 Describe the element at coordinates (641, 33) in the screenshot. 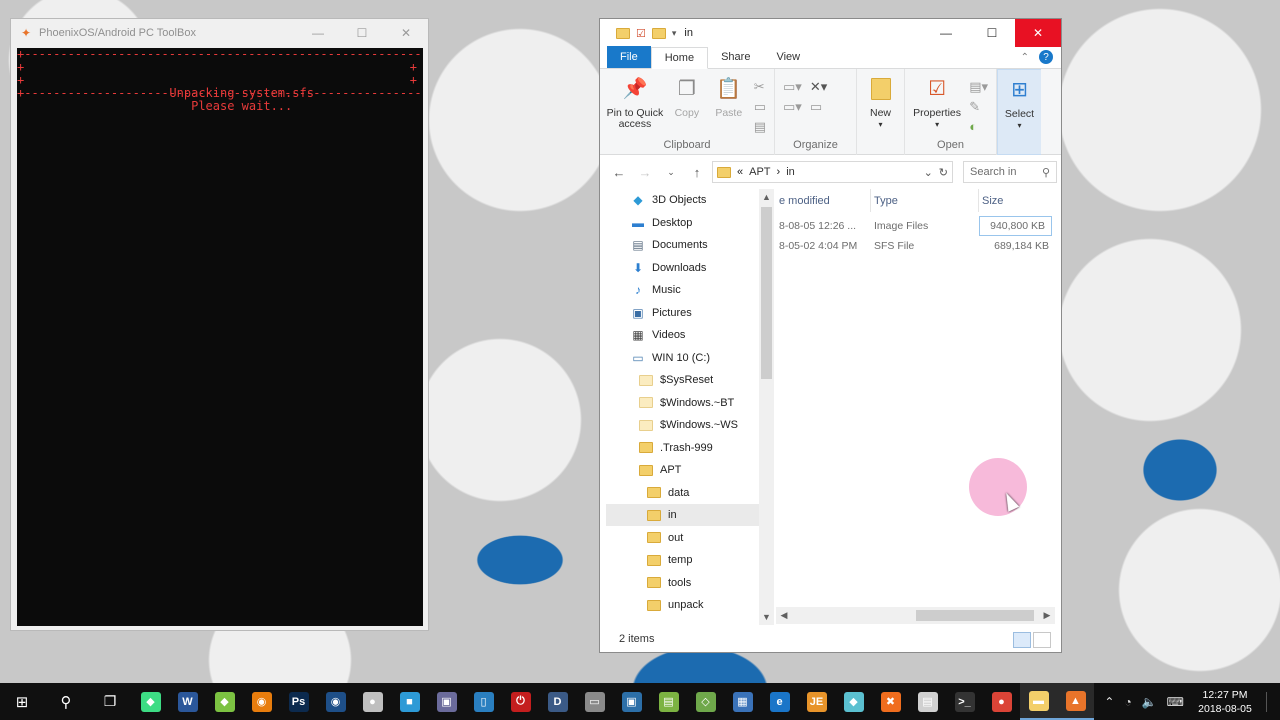

I see `properties-check-icon: ☑` at that location.